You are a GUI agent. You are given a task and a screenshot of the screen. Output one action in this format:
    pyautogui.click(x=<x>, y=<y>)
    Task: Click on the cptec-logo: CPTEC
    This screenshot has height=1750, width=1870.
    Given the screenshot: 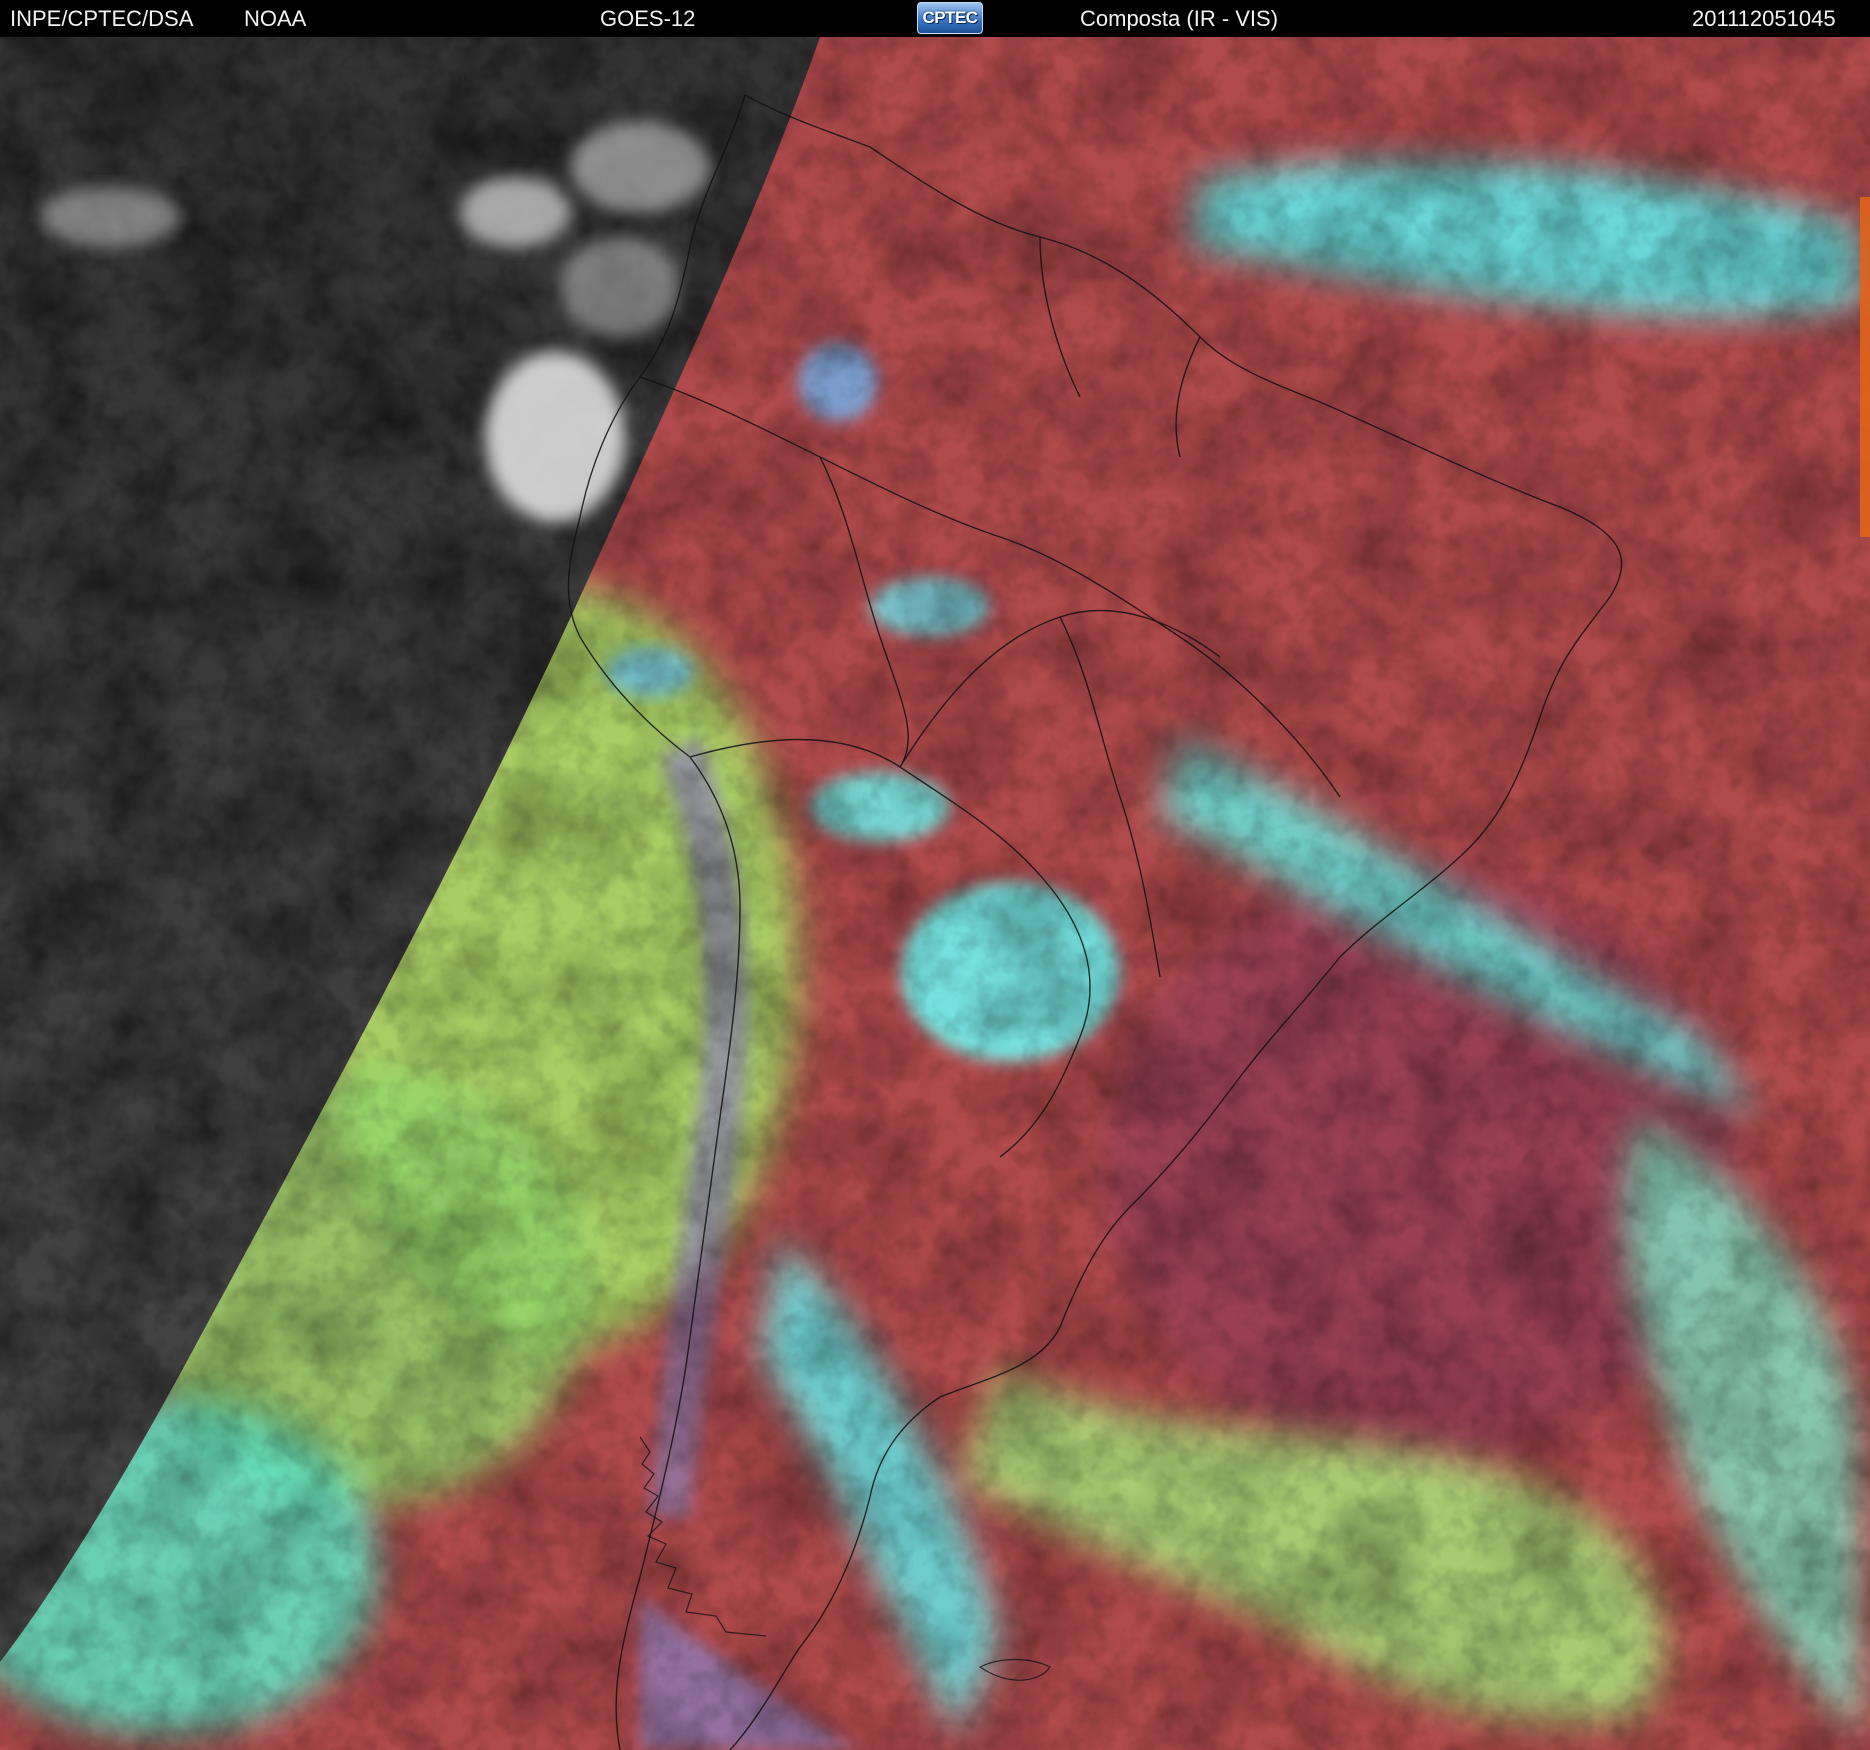 What is the action you would take?
    pyautogui.click(x=950, y=18)
    